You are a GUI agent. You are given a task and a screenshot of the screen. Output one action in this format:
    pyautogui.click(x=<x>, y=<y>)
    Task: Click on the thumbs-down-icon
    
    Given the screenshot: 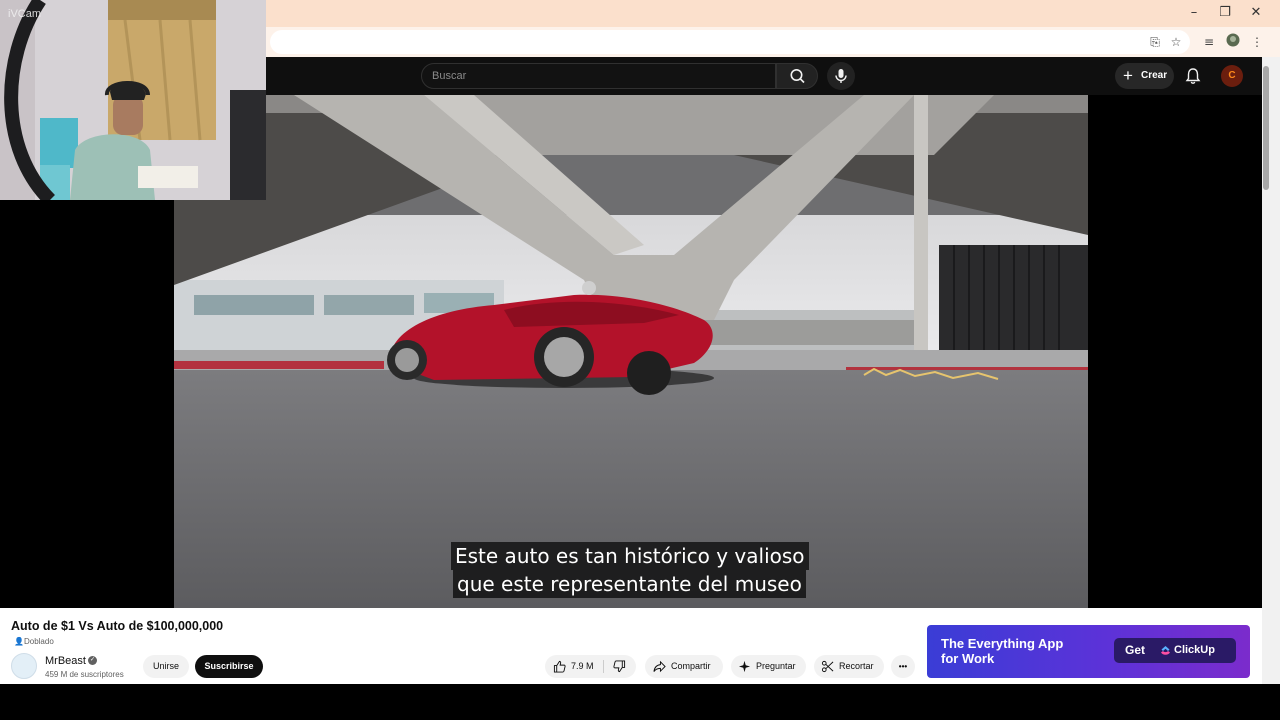 What is the action you would take?
    pyautogui.click(x=619, y=666)
    